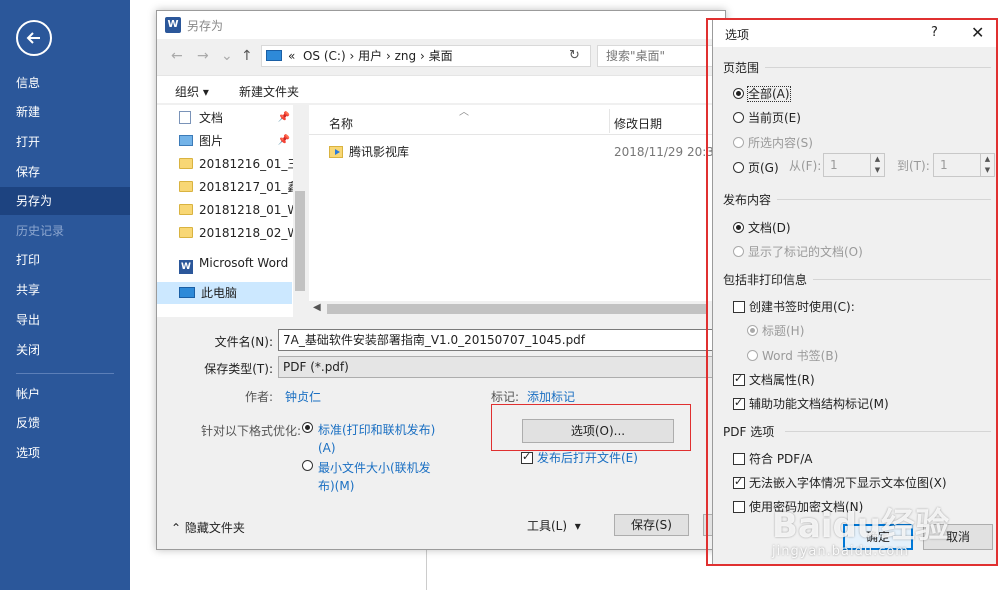 This screenshot has width=1000, height=590. Describe the element at coordinates (527, 152) in the screenshot. I see `file-row: 腾讯影视库 2018/11/29 20:38` at that location.